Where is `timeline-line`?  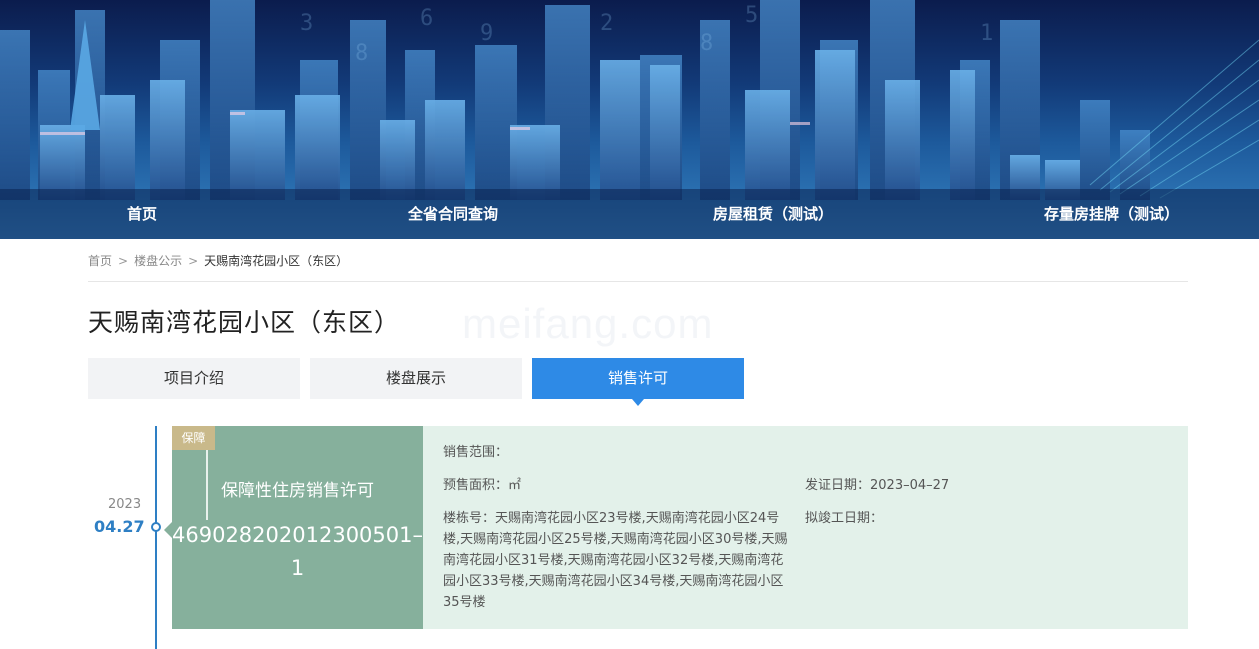 timeline-line is located at coordinates (156, 537).